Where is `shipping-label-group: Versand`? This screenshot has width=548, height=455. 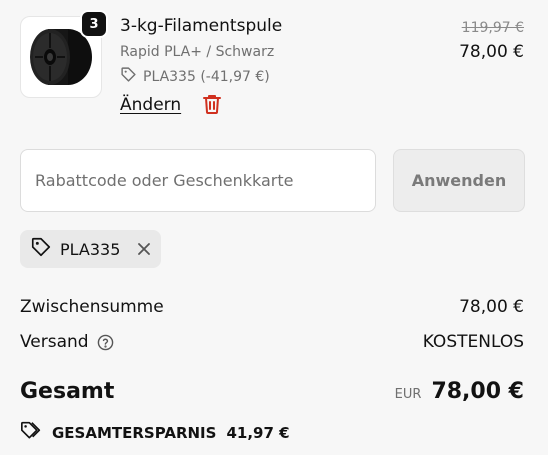
shipping-label-group: Versand is located at coordinates (67, 342).